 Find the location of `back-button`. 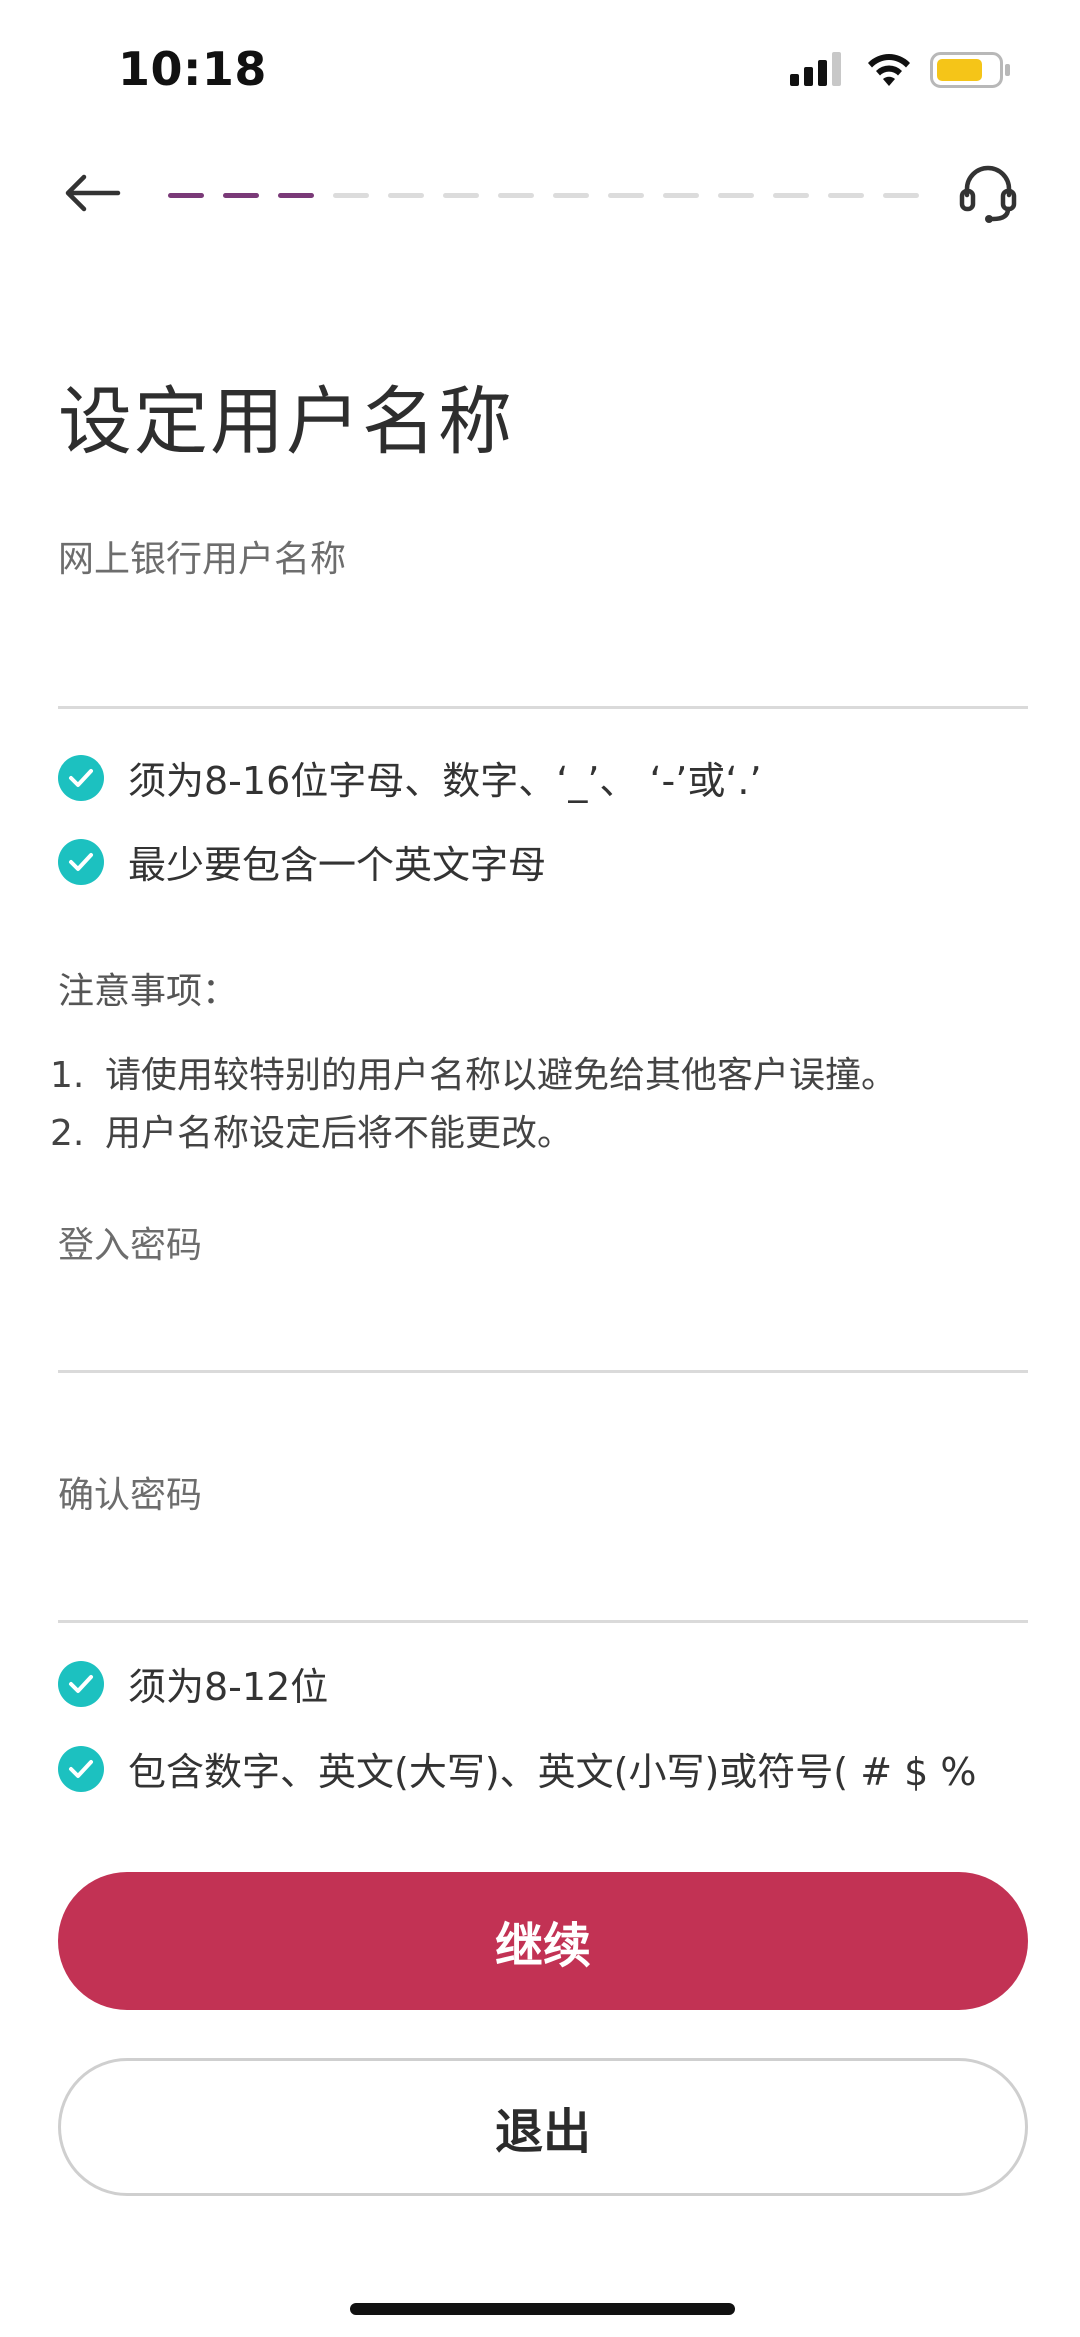

back-button is located at coordinates (92, 195).